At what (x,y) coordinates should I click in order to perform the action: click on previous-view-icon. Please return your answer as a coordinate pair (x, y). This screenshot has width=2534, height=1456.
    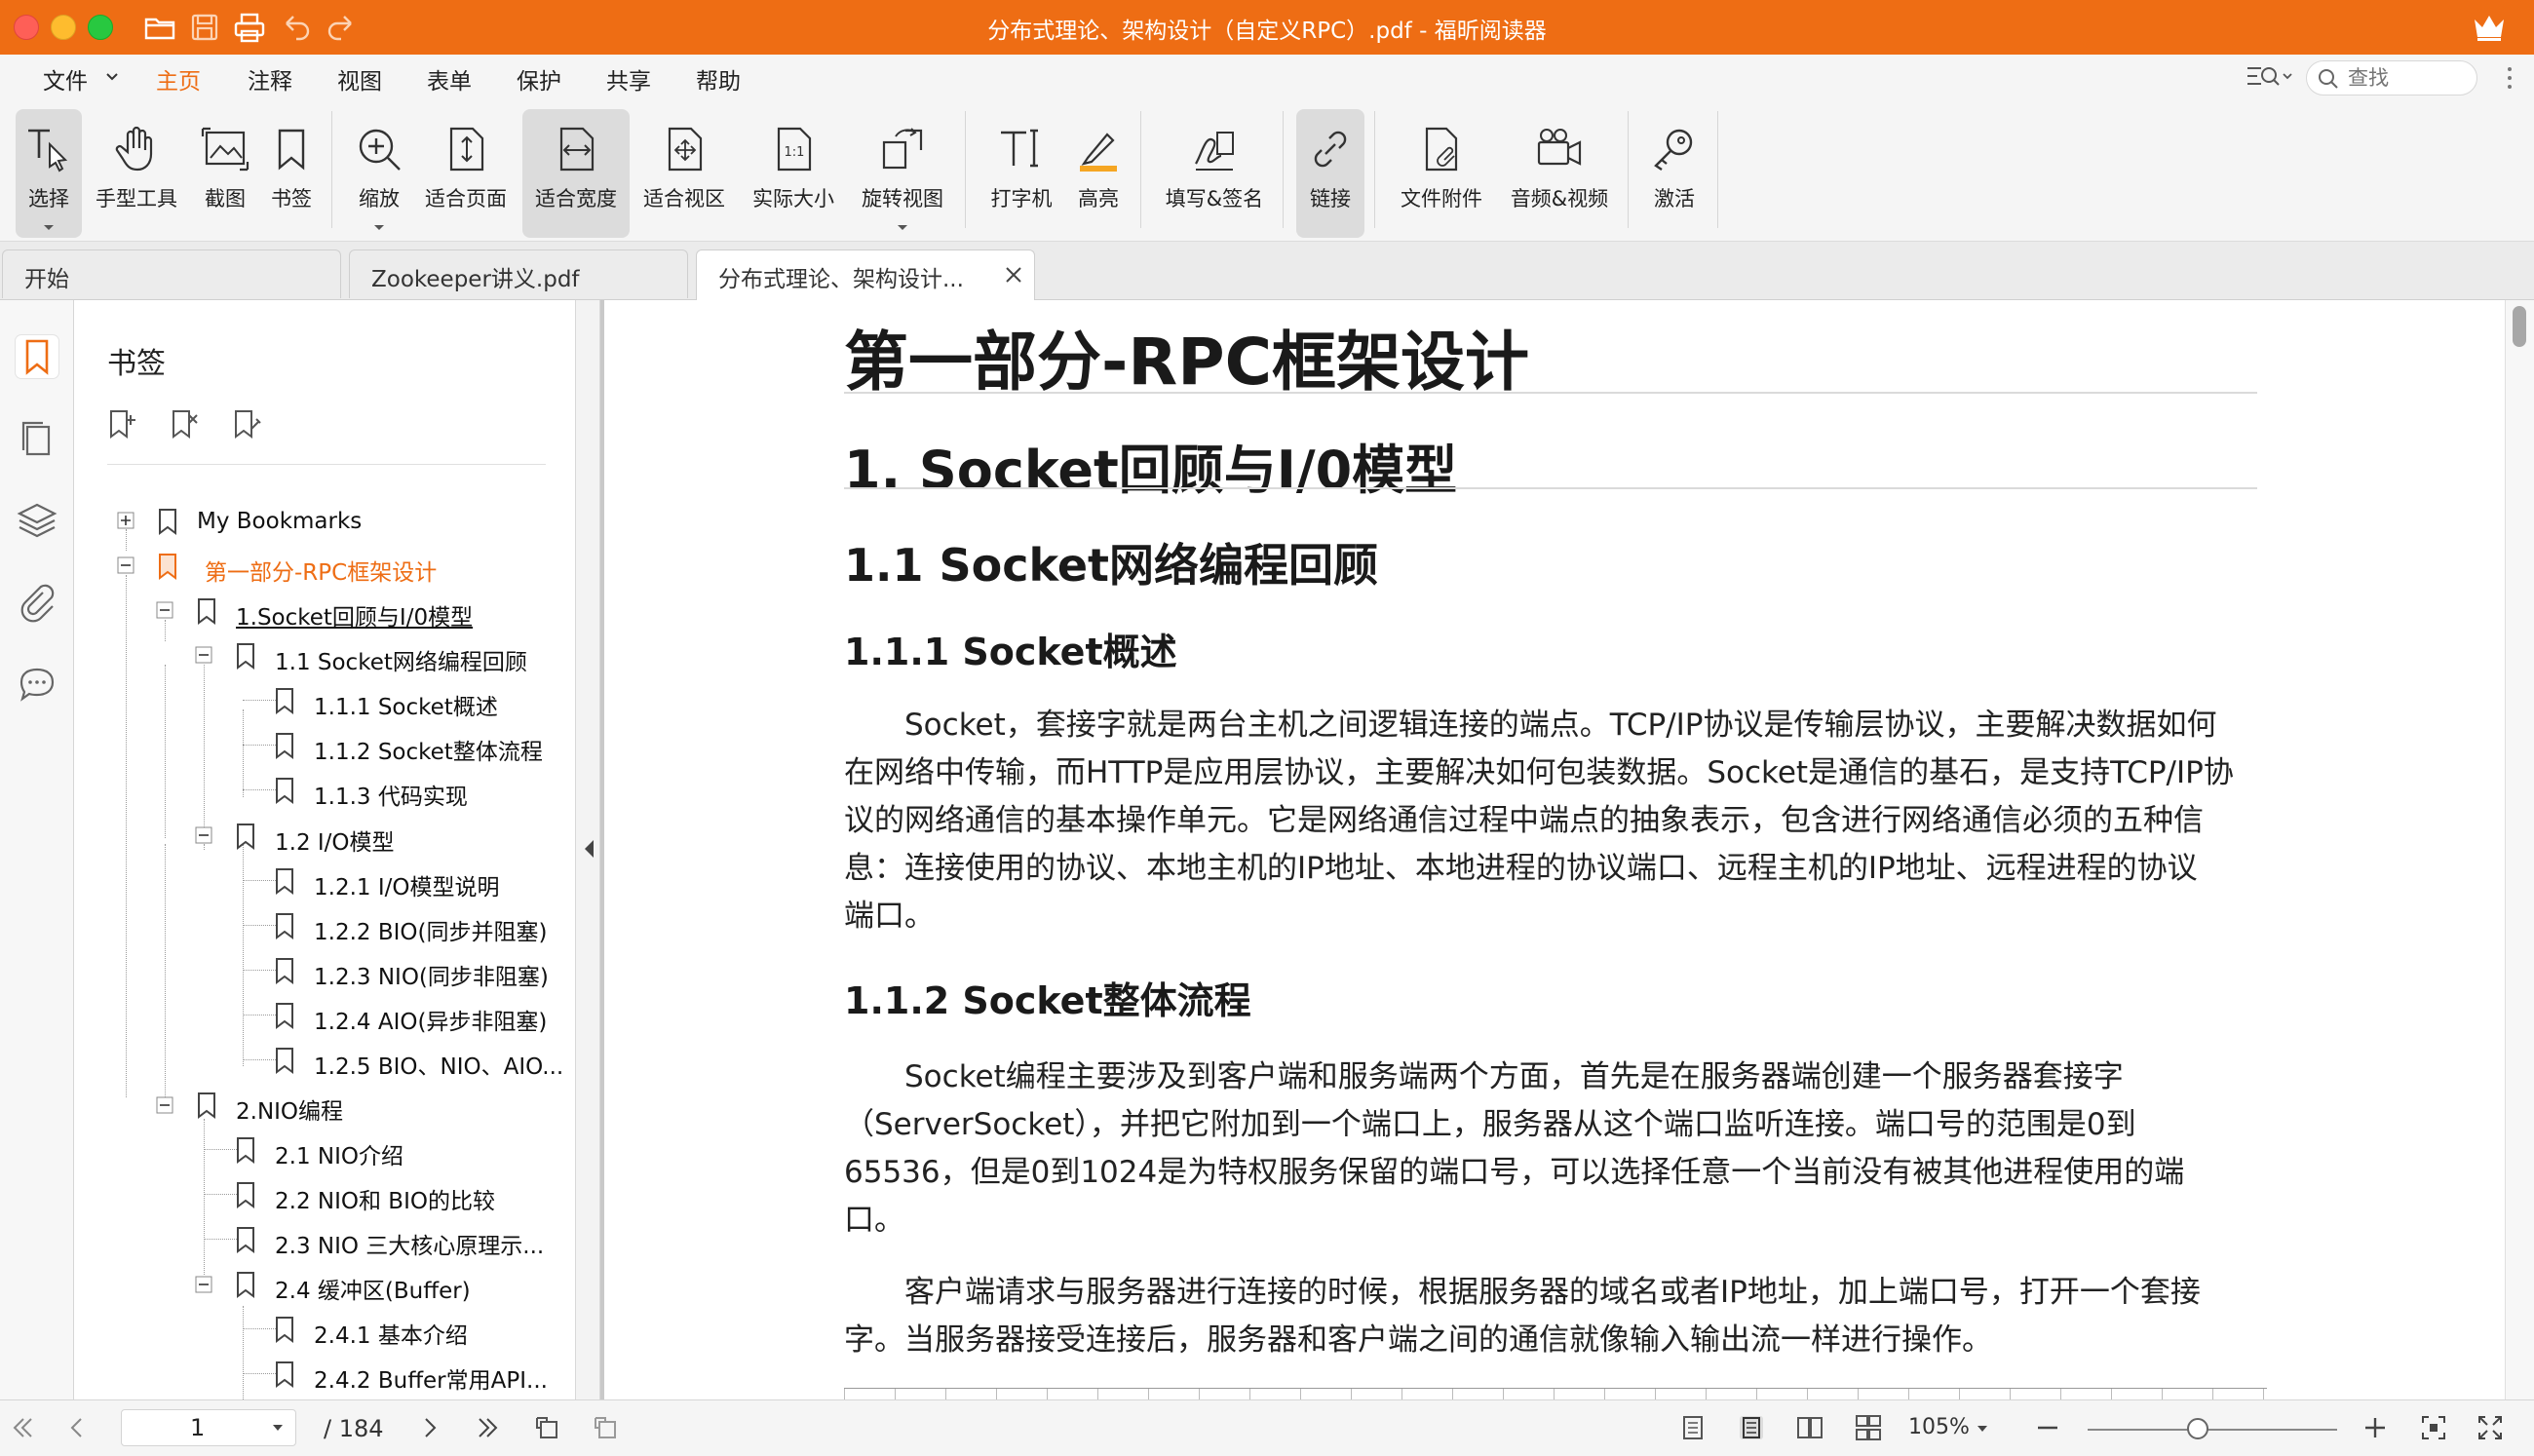
    Looking at the image, I should click on (546, 1427).